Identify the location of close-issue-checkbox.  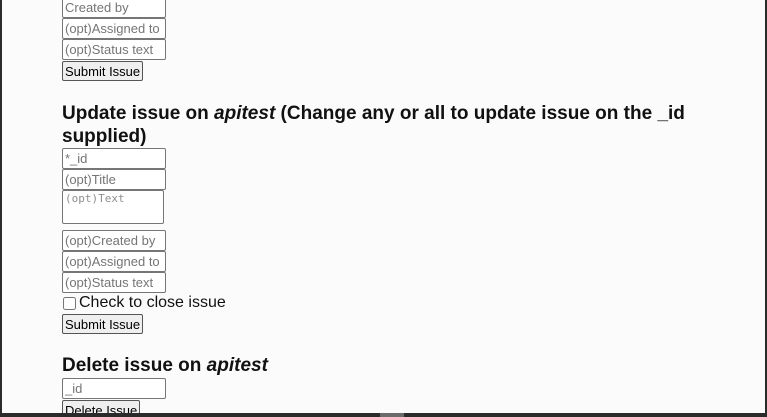
(69, 303).